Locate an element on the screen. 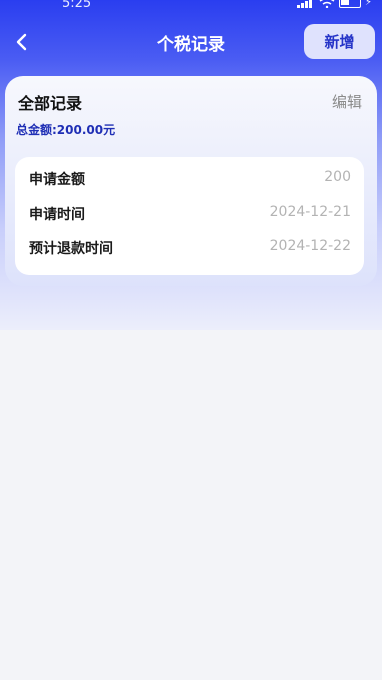  record-row-value: 200 is located at coordinates (337, 177).